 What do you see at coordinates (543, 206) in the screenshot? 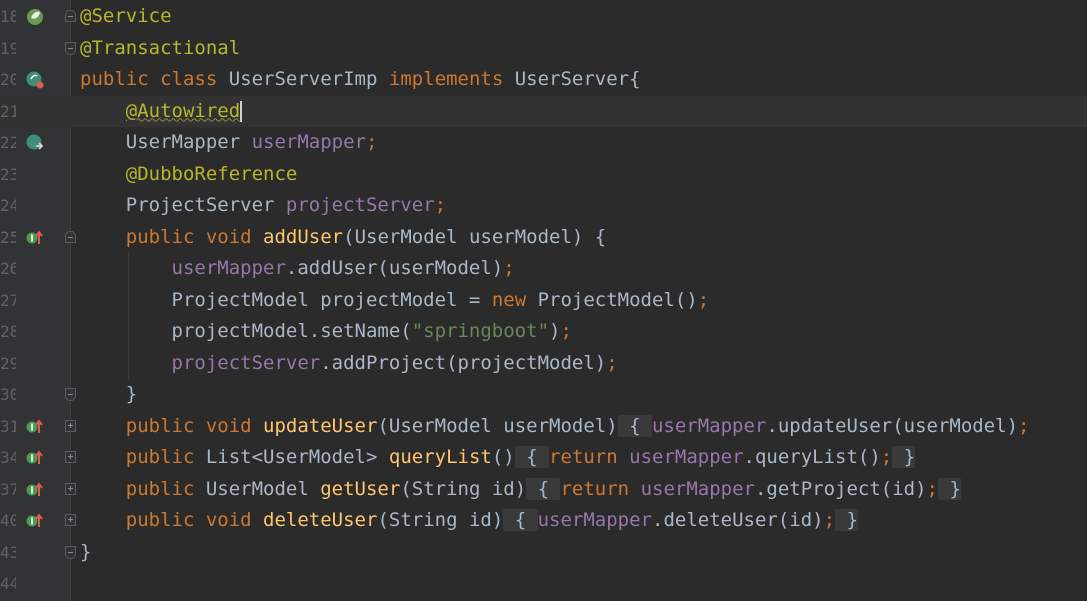
I see `code-line: 24 ProjectServer projectServer;` at bounding box center [543, 206].